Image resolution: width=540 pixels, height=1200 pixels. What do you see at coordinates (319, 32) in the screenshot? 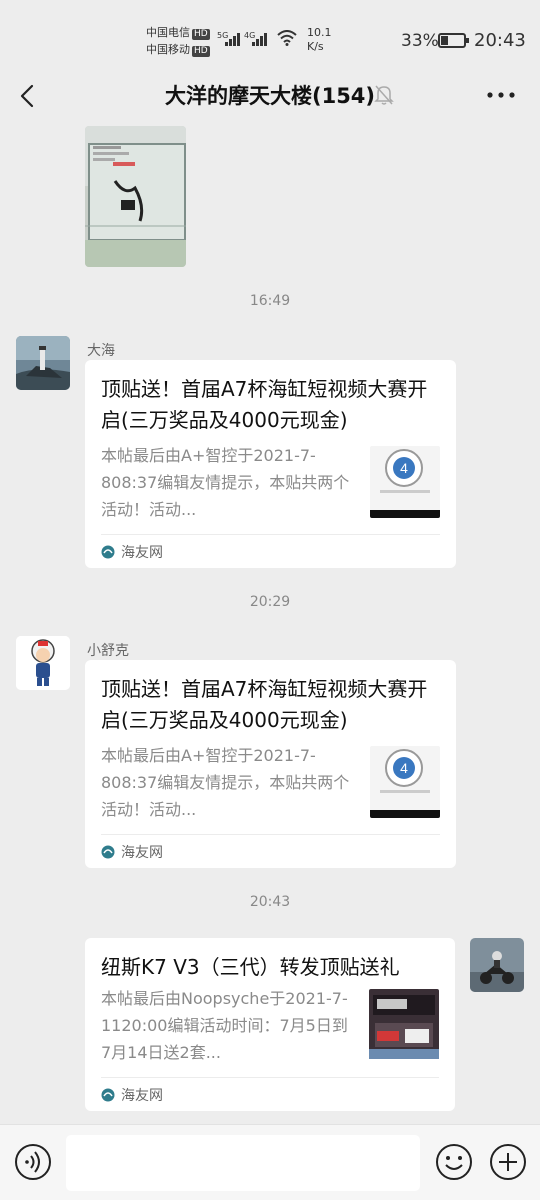
I see `network-speed-value: 10.1` at bounding box center [319, 32].